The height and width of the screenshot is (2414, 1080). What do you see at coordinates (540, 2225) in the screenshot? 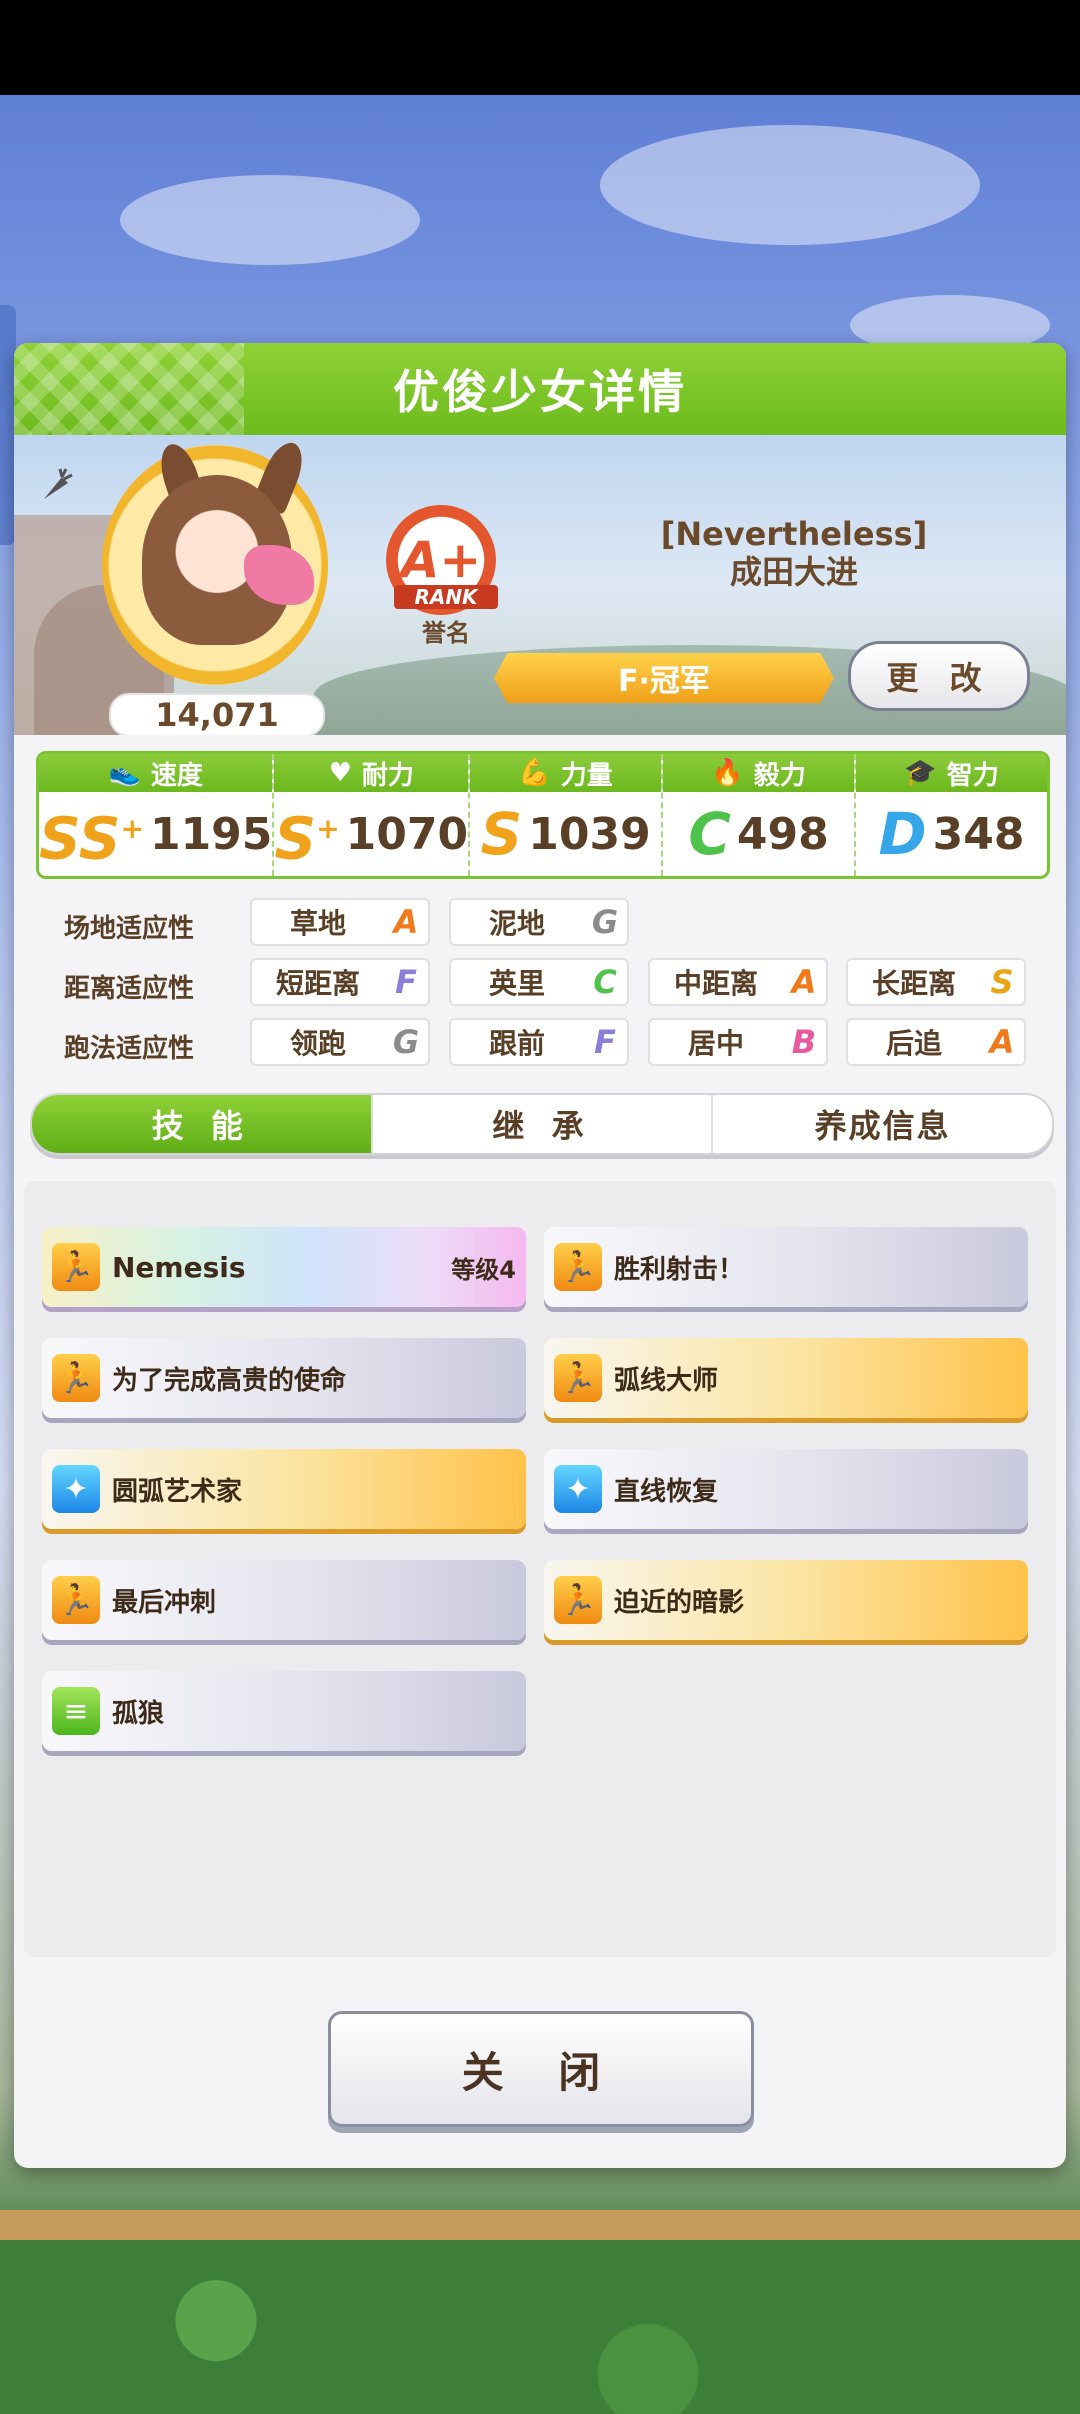
I see `track-rail` at bounding box center [540, 2225].